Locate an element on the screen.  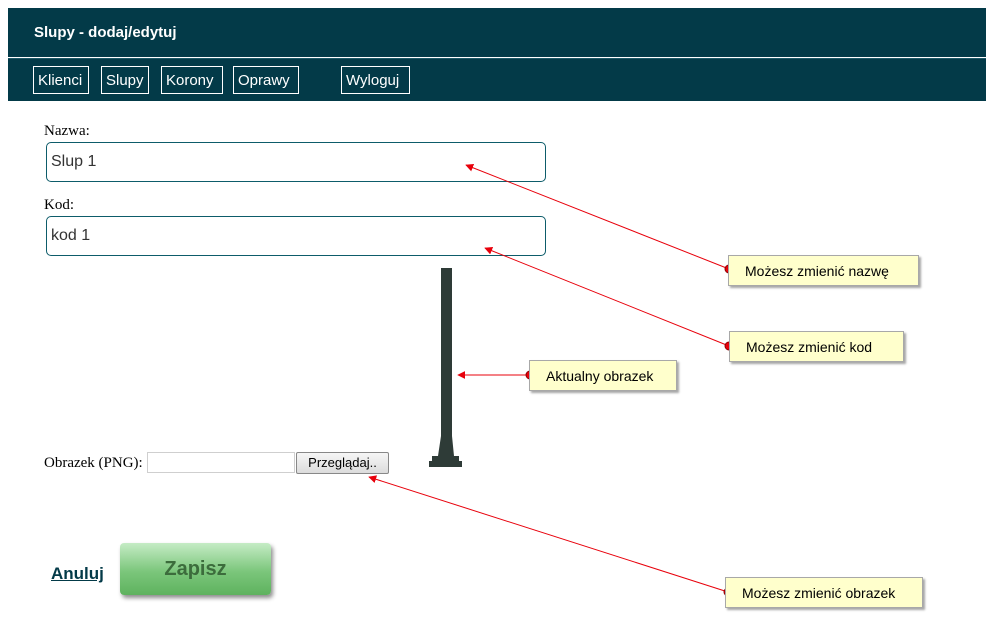
note-image-hint: Aktualny obrazek is located at coordinates (603, 375).